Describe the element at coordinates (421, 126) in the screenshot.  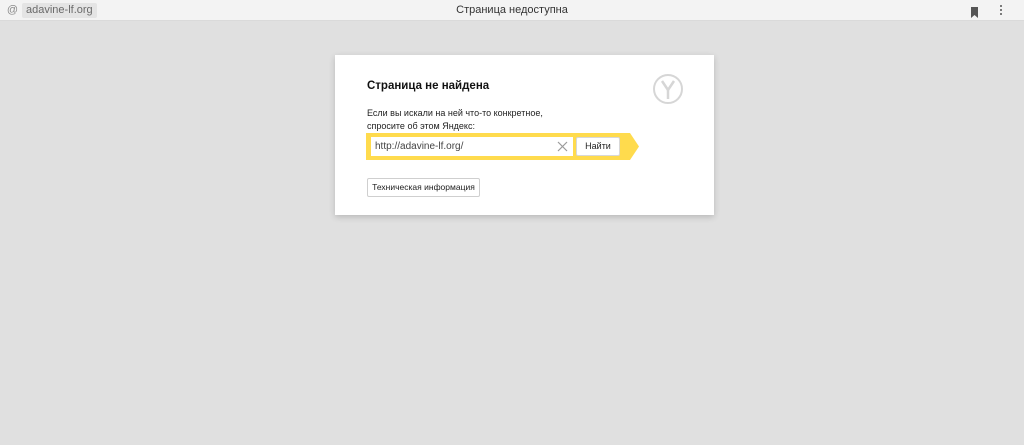
I see `description-line-2: спросите об этом Яндекс:` at that location.